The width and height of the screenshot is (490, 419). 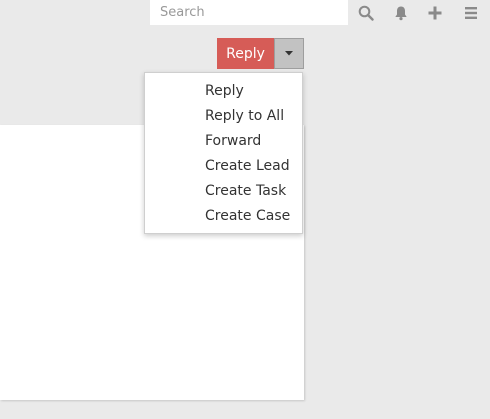 I want to click on menu-item-create-lead: Create Lead, so click(x=243, y=166).